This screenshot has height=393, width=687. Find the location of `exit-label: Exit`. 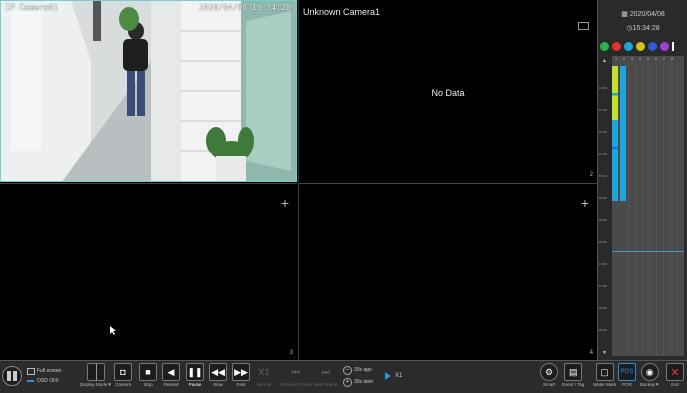

exit-label: Exit is located at coordinates (675, 384).